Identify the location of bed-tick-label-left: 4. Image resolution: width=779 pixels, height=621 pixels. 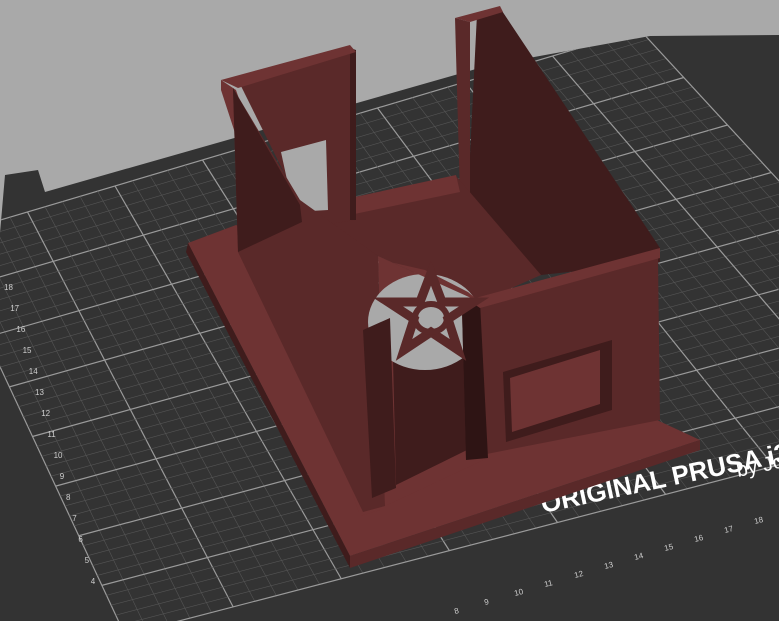
(93, 581).